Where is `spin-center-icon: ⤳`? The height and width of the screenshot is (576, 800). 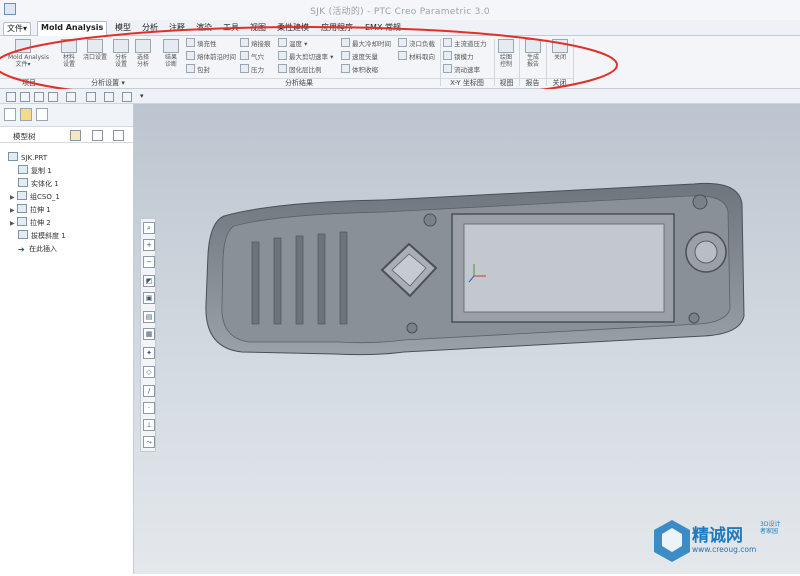 spin-center-icon: ⤳ is located at coordinates (149, 442).